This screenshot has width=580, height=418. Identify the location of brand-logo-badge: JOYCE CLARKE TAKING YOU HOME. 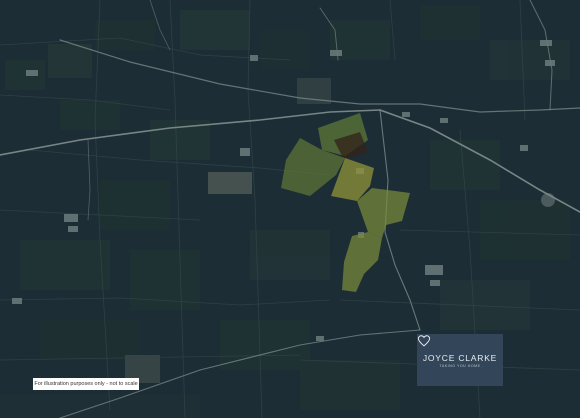
(460, 360).